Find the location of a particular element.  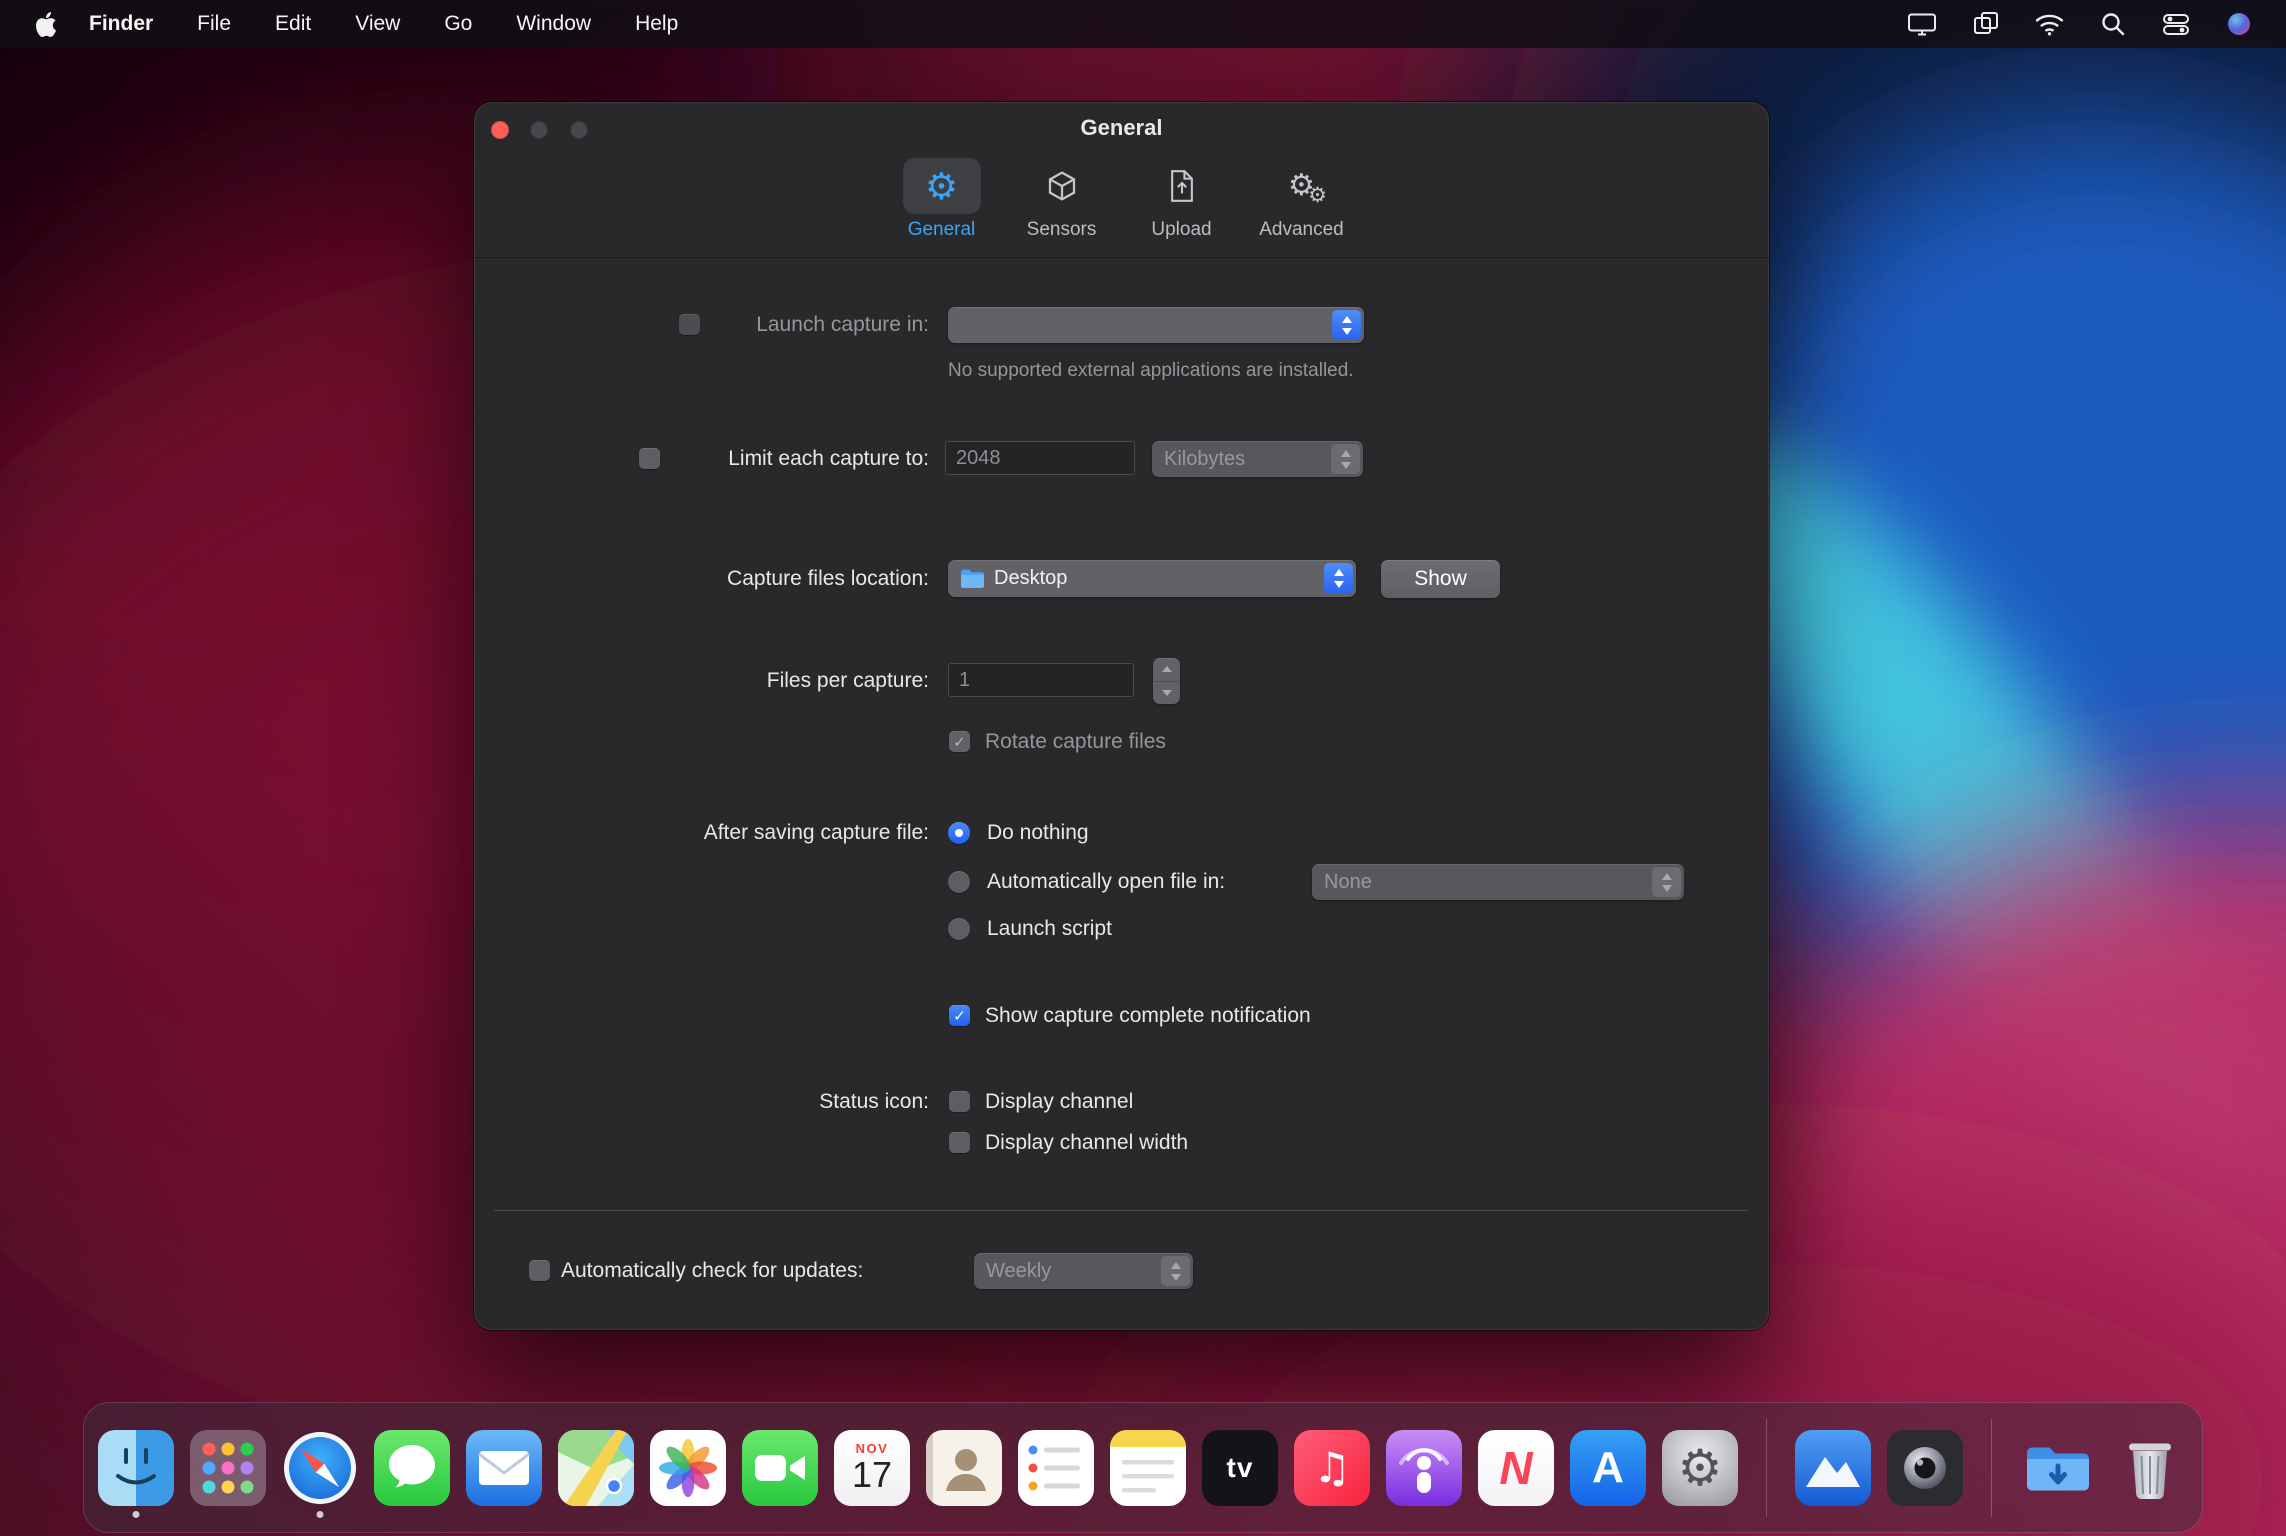

dock-facetime-icon is located at coordinates (780, 1467).